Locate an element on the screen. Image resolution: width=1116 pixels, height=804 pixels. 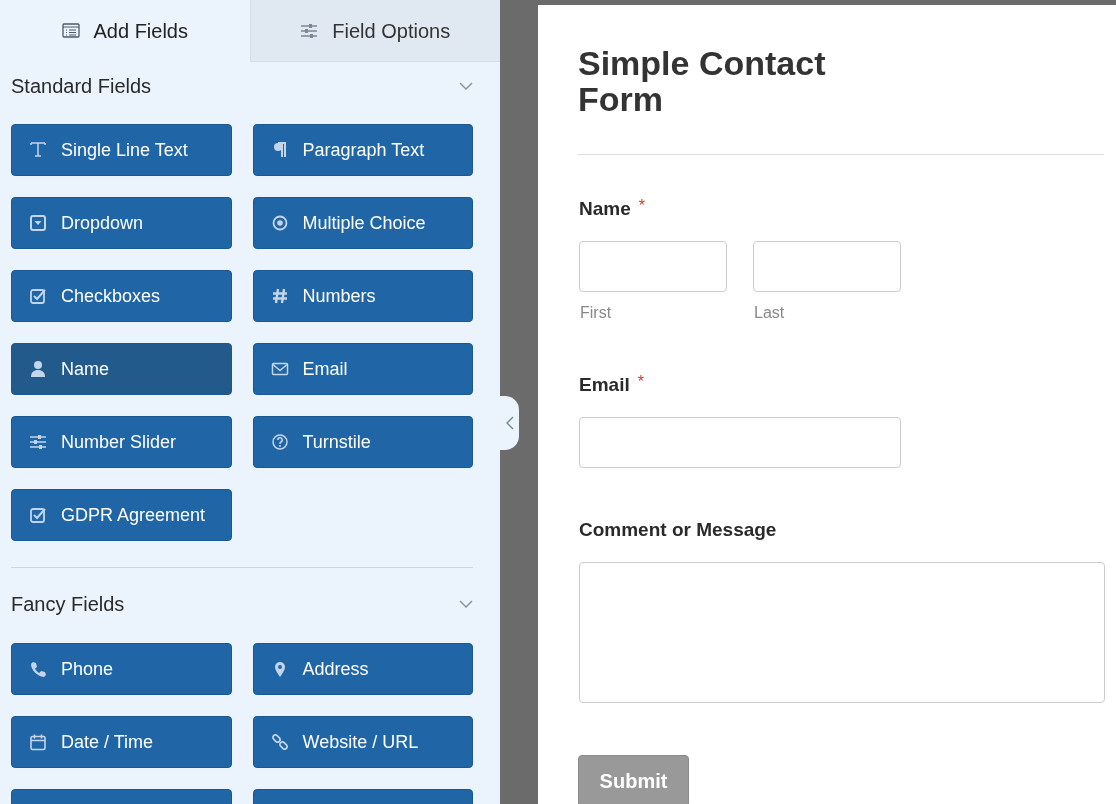
calendar-icon is located at coordinates (38, 742).